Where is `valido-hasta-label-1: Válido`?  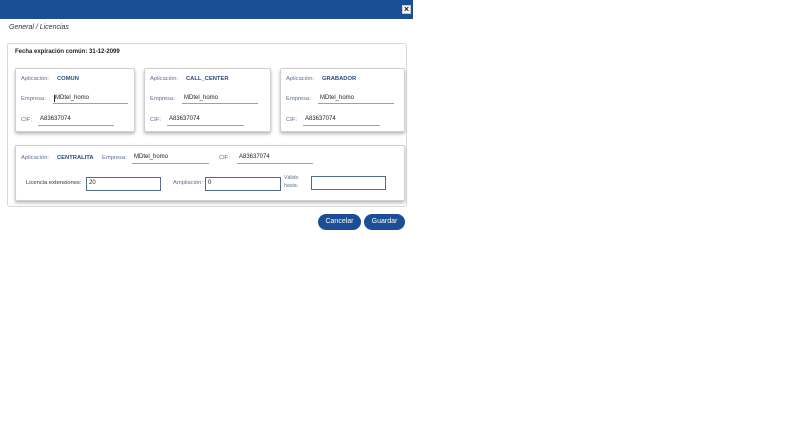 valido-hasta-label-1: Válido is located at coordinates (291, 178).